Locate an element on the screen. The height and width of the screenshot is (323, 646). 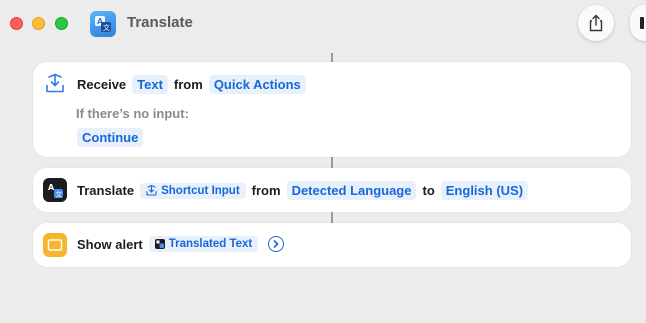
translate-mini-icon is located at coordinates (159, 244).